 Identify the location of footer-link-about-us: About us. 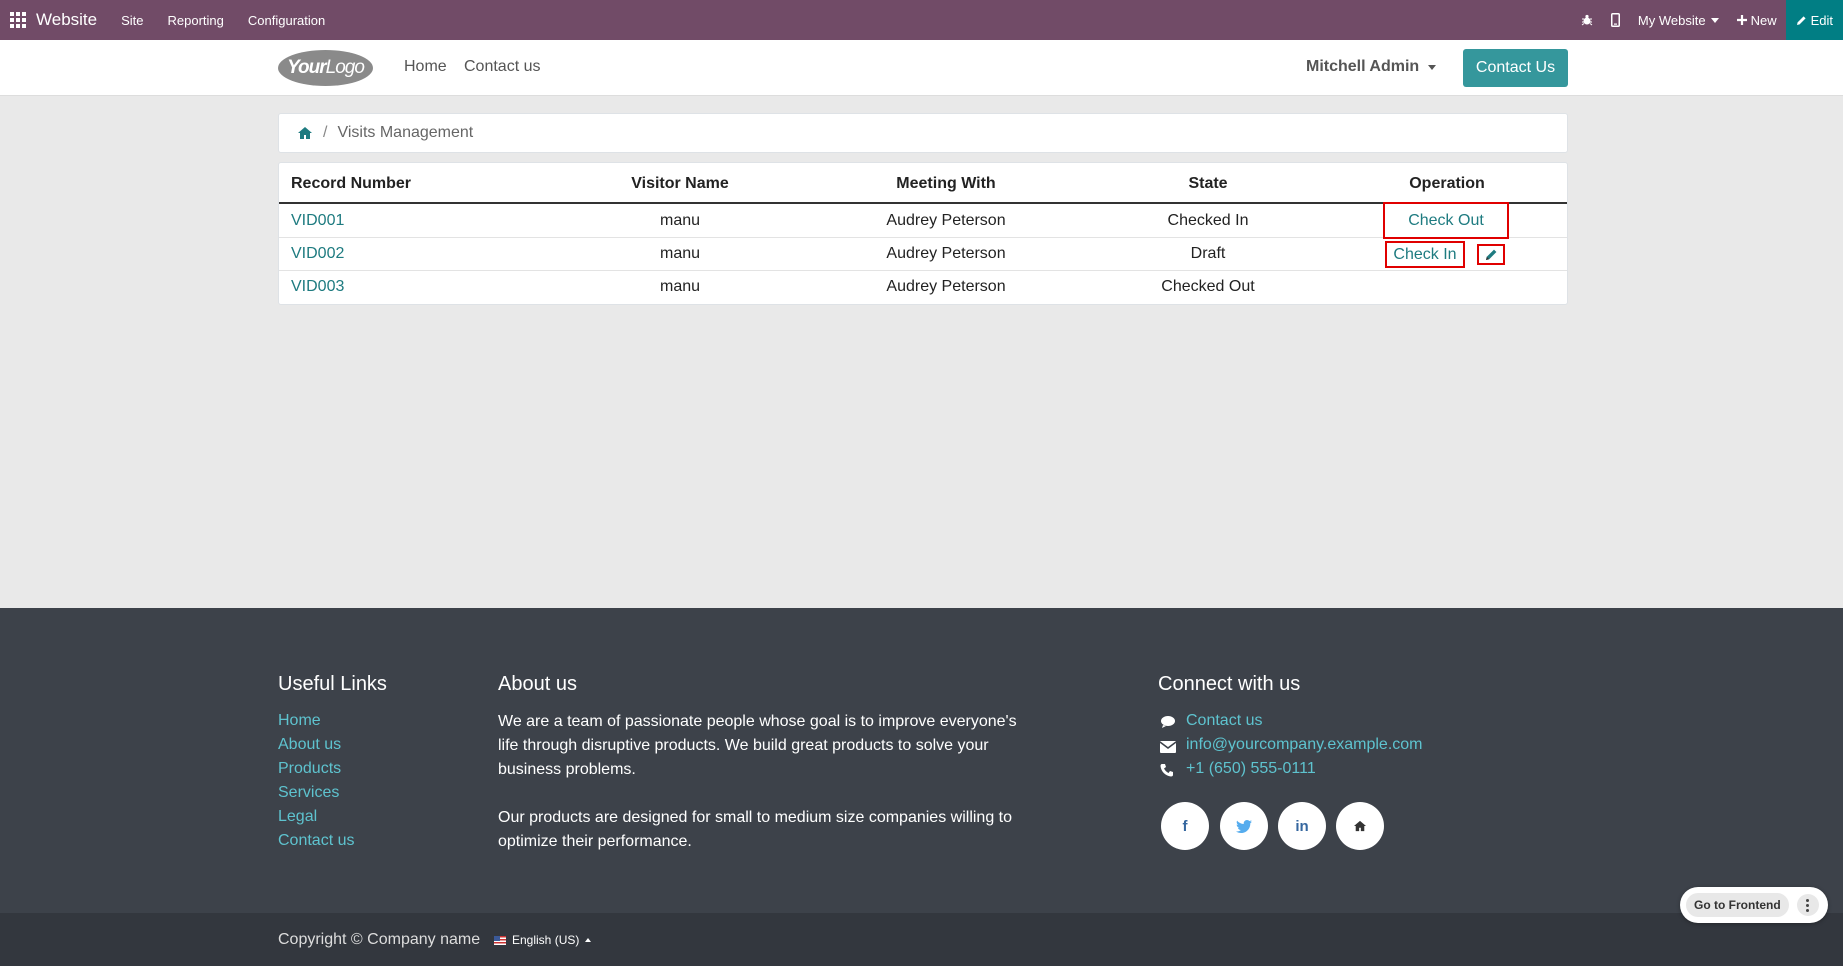
(309, 745).